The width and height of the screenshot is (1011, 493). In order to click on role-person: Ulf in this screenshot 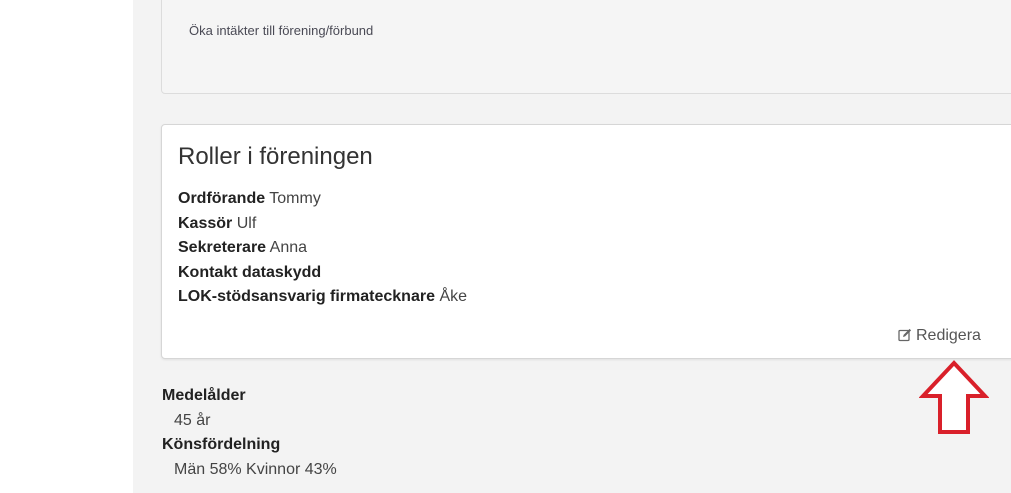, I will do `click(246, 223)`.